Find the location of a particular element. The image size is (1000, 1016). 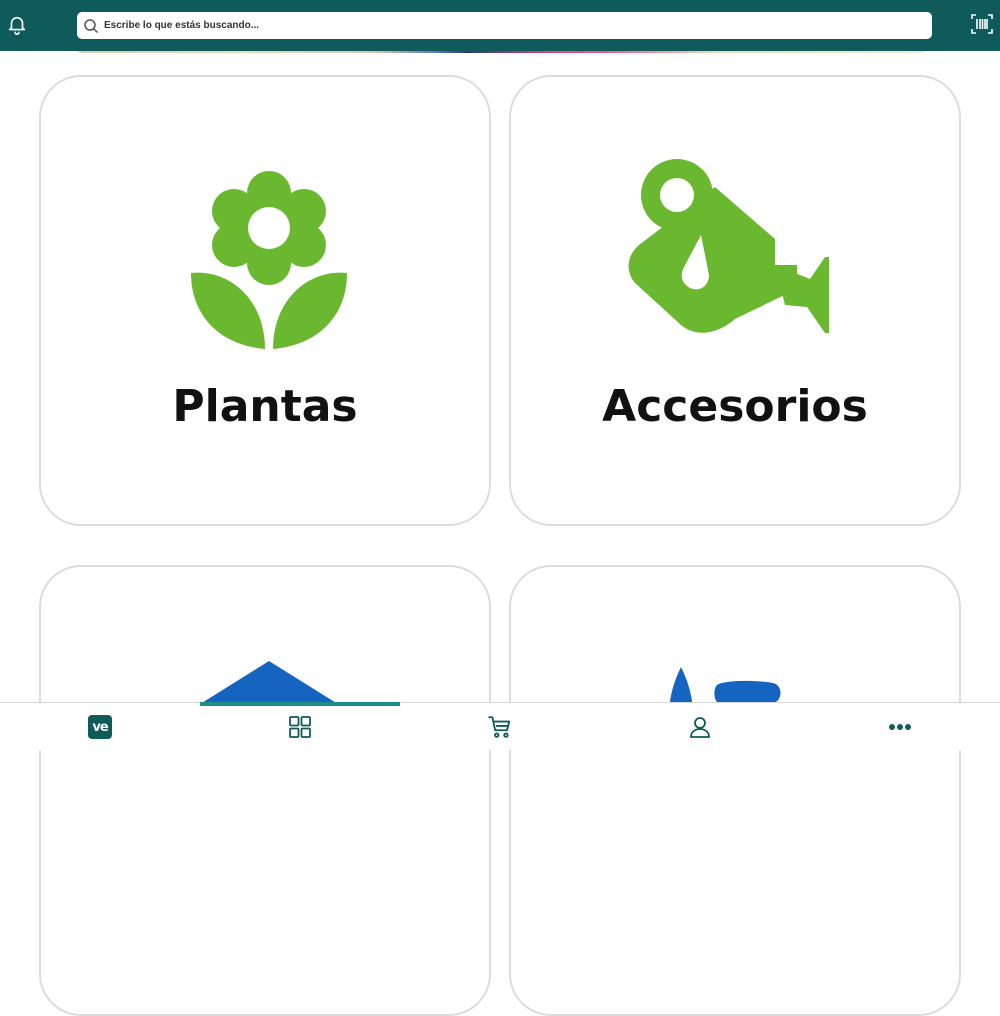

ve-logo-icon: ve is located at coordinates (100, 727).